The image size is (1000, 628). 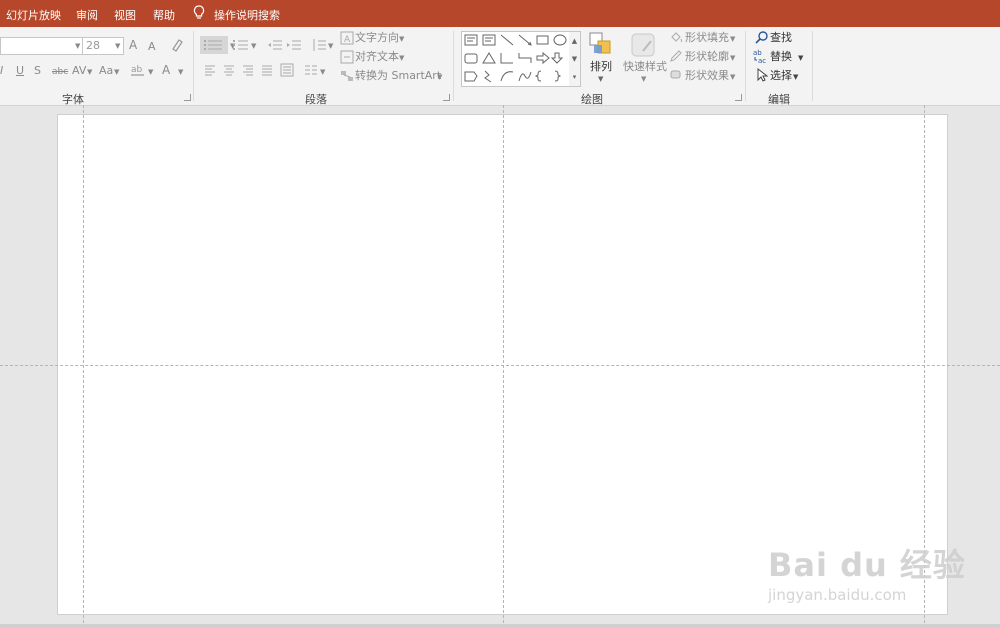 What do you see at coordinates (676, 76) in the screenshot?
I see `effects-icon` at bounding box center [676, 76].